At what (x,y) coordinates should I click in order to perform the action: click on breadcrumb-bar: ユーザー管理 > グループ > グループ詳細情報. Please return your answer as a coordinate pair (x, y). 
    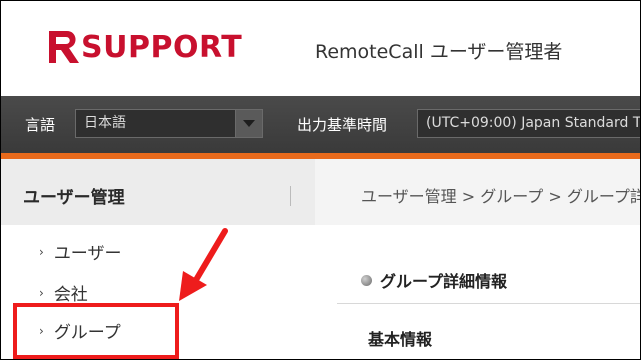
    Looking at the image, I should click on (477, 192).